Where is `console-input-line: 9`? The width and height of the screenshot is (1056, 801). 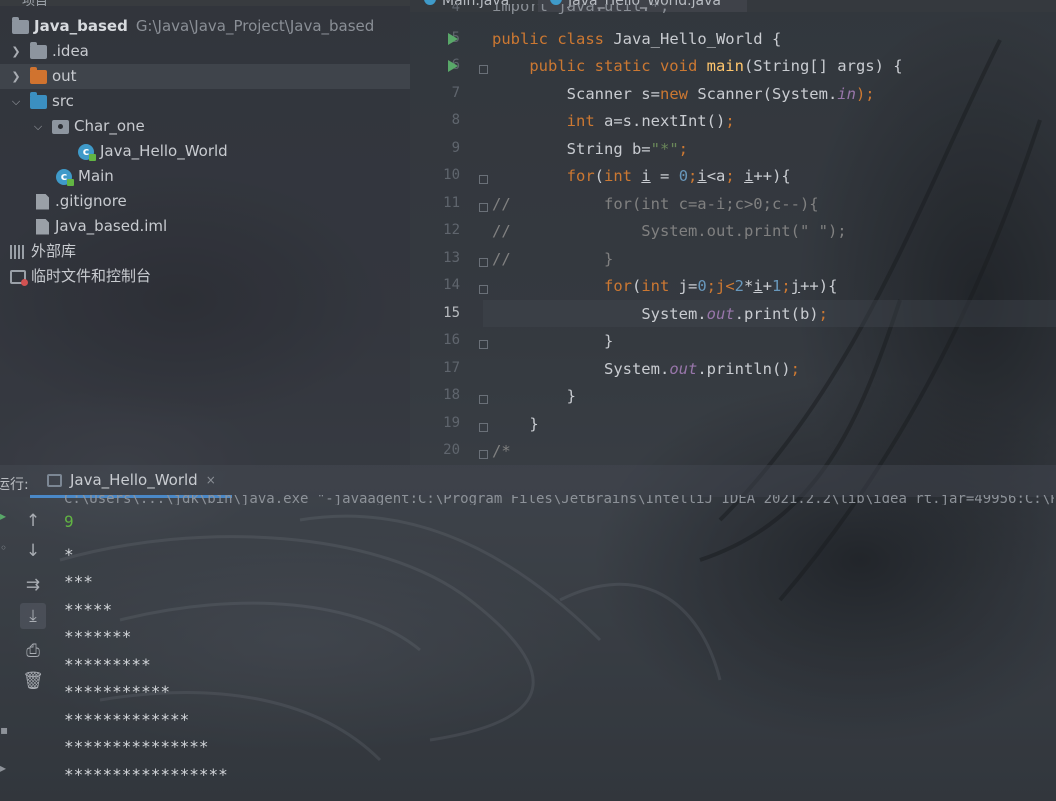 console-input-line: 9 is located at coordinates (69, 521).